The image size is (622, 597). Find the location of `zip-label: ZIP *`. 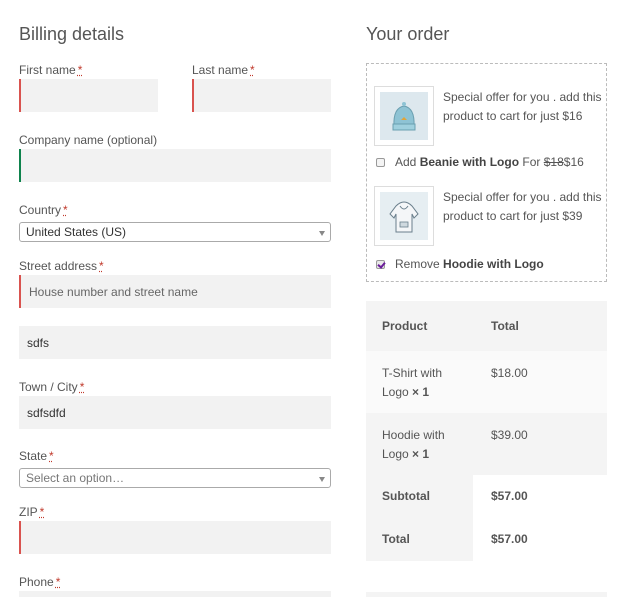

zip-label: ZIP * is located at coordinates (32, 512).